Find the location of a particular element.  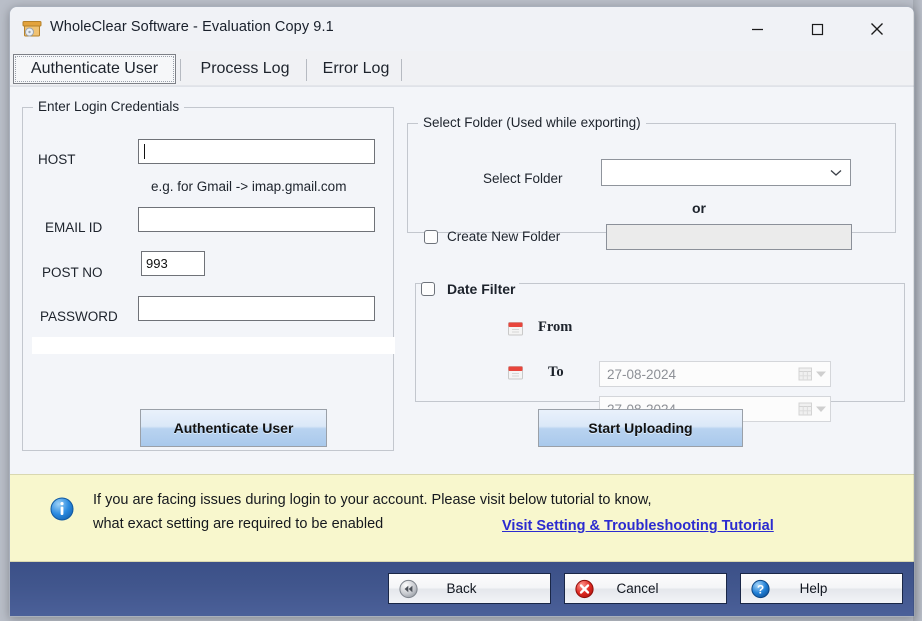

close-button is located at coordinates (877, 29).